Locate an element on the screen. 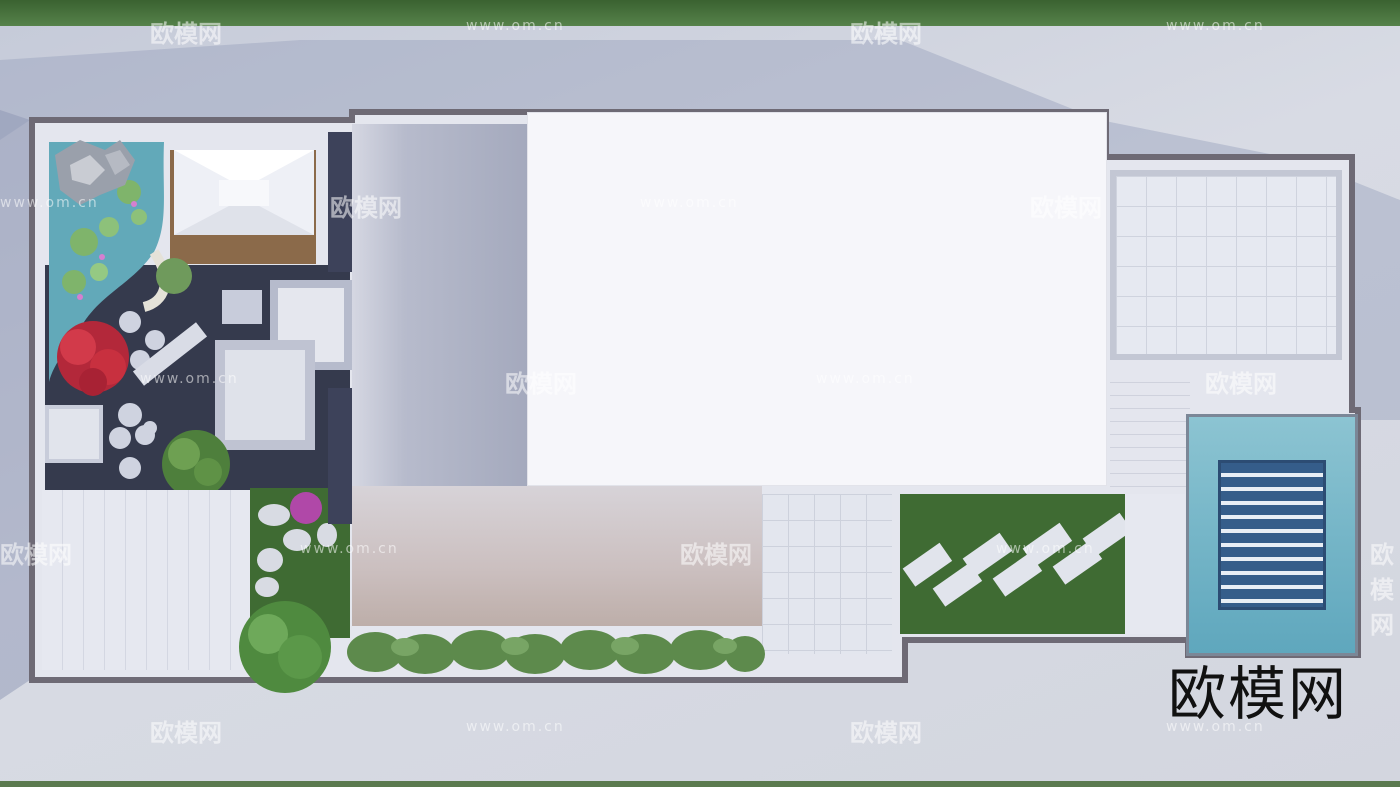 The width and height of the screenshot is (1400, 787). center-lower-terrace is located at coordinates (827, 574).